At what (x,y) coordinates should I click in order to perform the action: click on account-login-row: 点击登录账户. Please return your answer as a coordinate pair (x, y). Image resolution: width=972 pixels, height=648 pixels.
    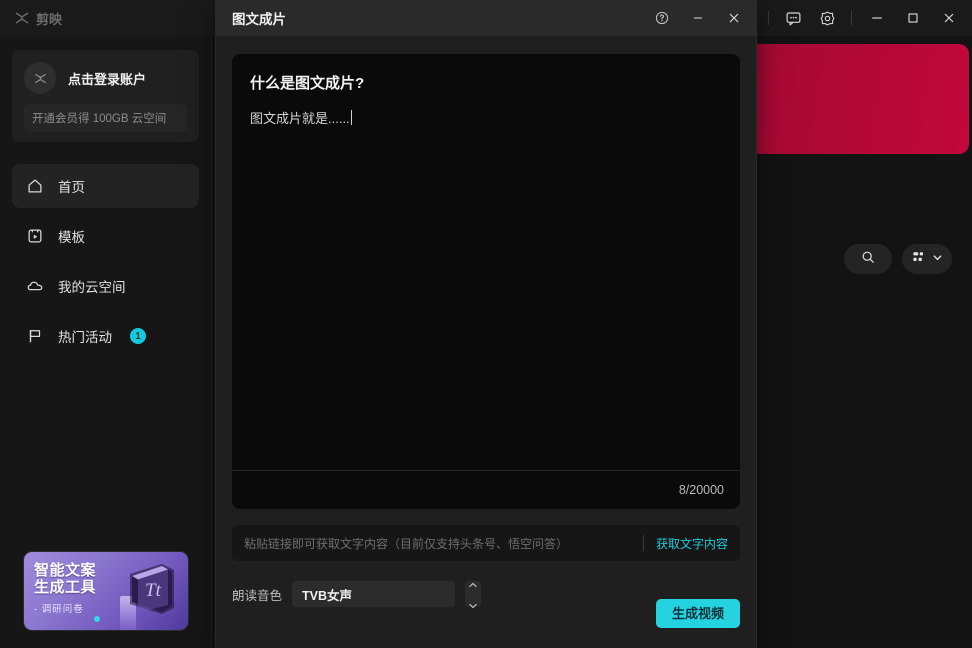
    Looking at the image, I should click on (105, 78).